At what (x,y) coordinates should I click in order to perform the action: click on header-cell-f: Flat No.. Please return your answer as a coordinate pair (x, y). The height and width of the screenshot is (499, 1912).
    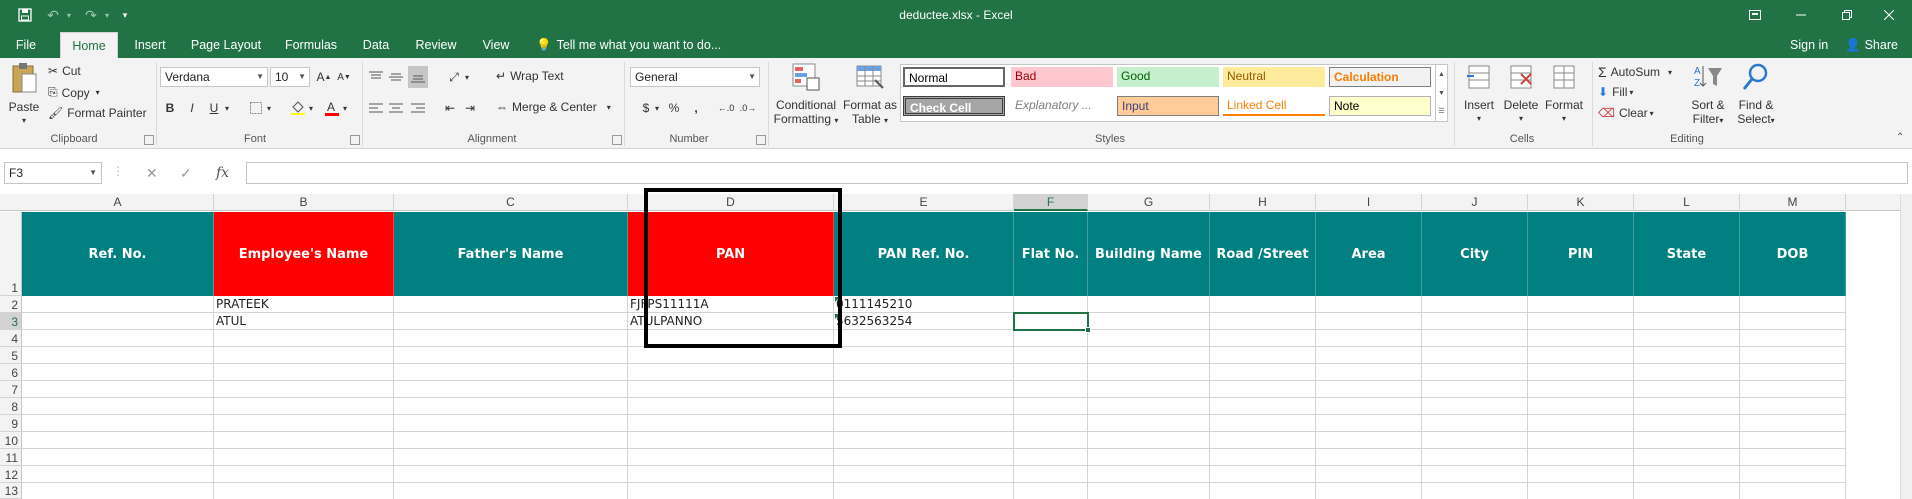
    Looking at the image, I should click on (1051, 254).